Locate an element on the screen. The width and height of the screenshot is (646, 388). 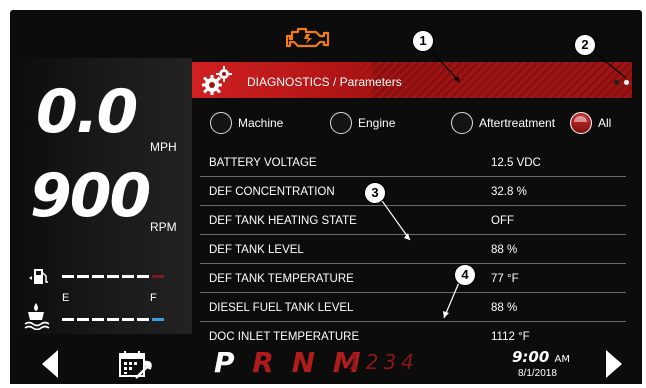
param-value: 12.5 VDC is located at coordinates (516, 163).